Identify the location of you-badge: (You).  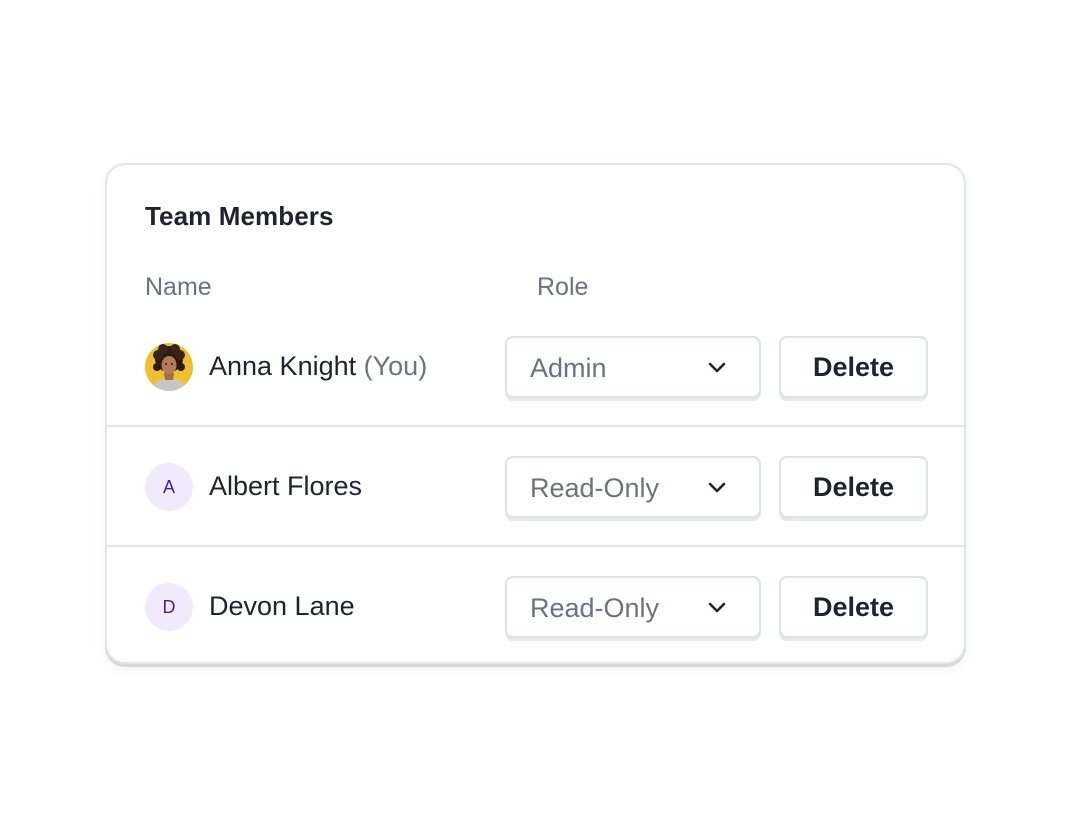
(395, 366).